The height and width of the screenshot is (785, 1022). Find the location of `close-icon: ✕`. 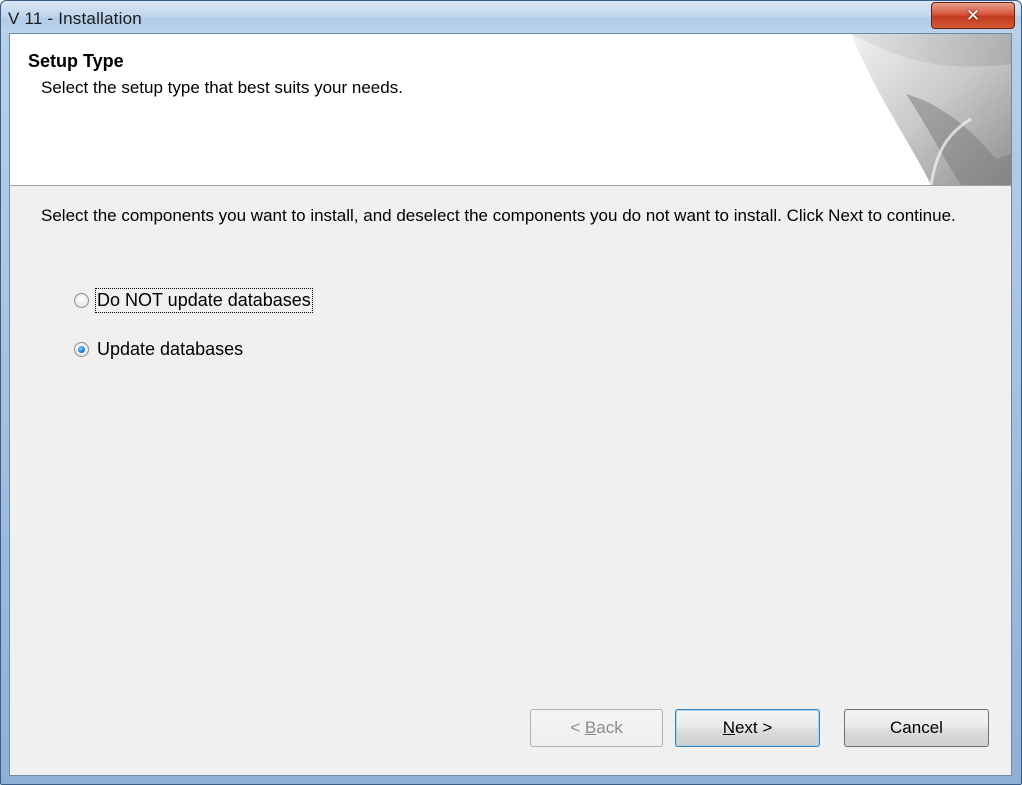

close-icon: ✕ is located at coordinates (973, 15).